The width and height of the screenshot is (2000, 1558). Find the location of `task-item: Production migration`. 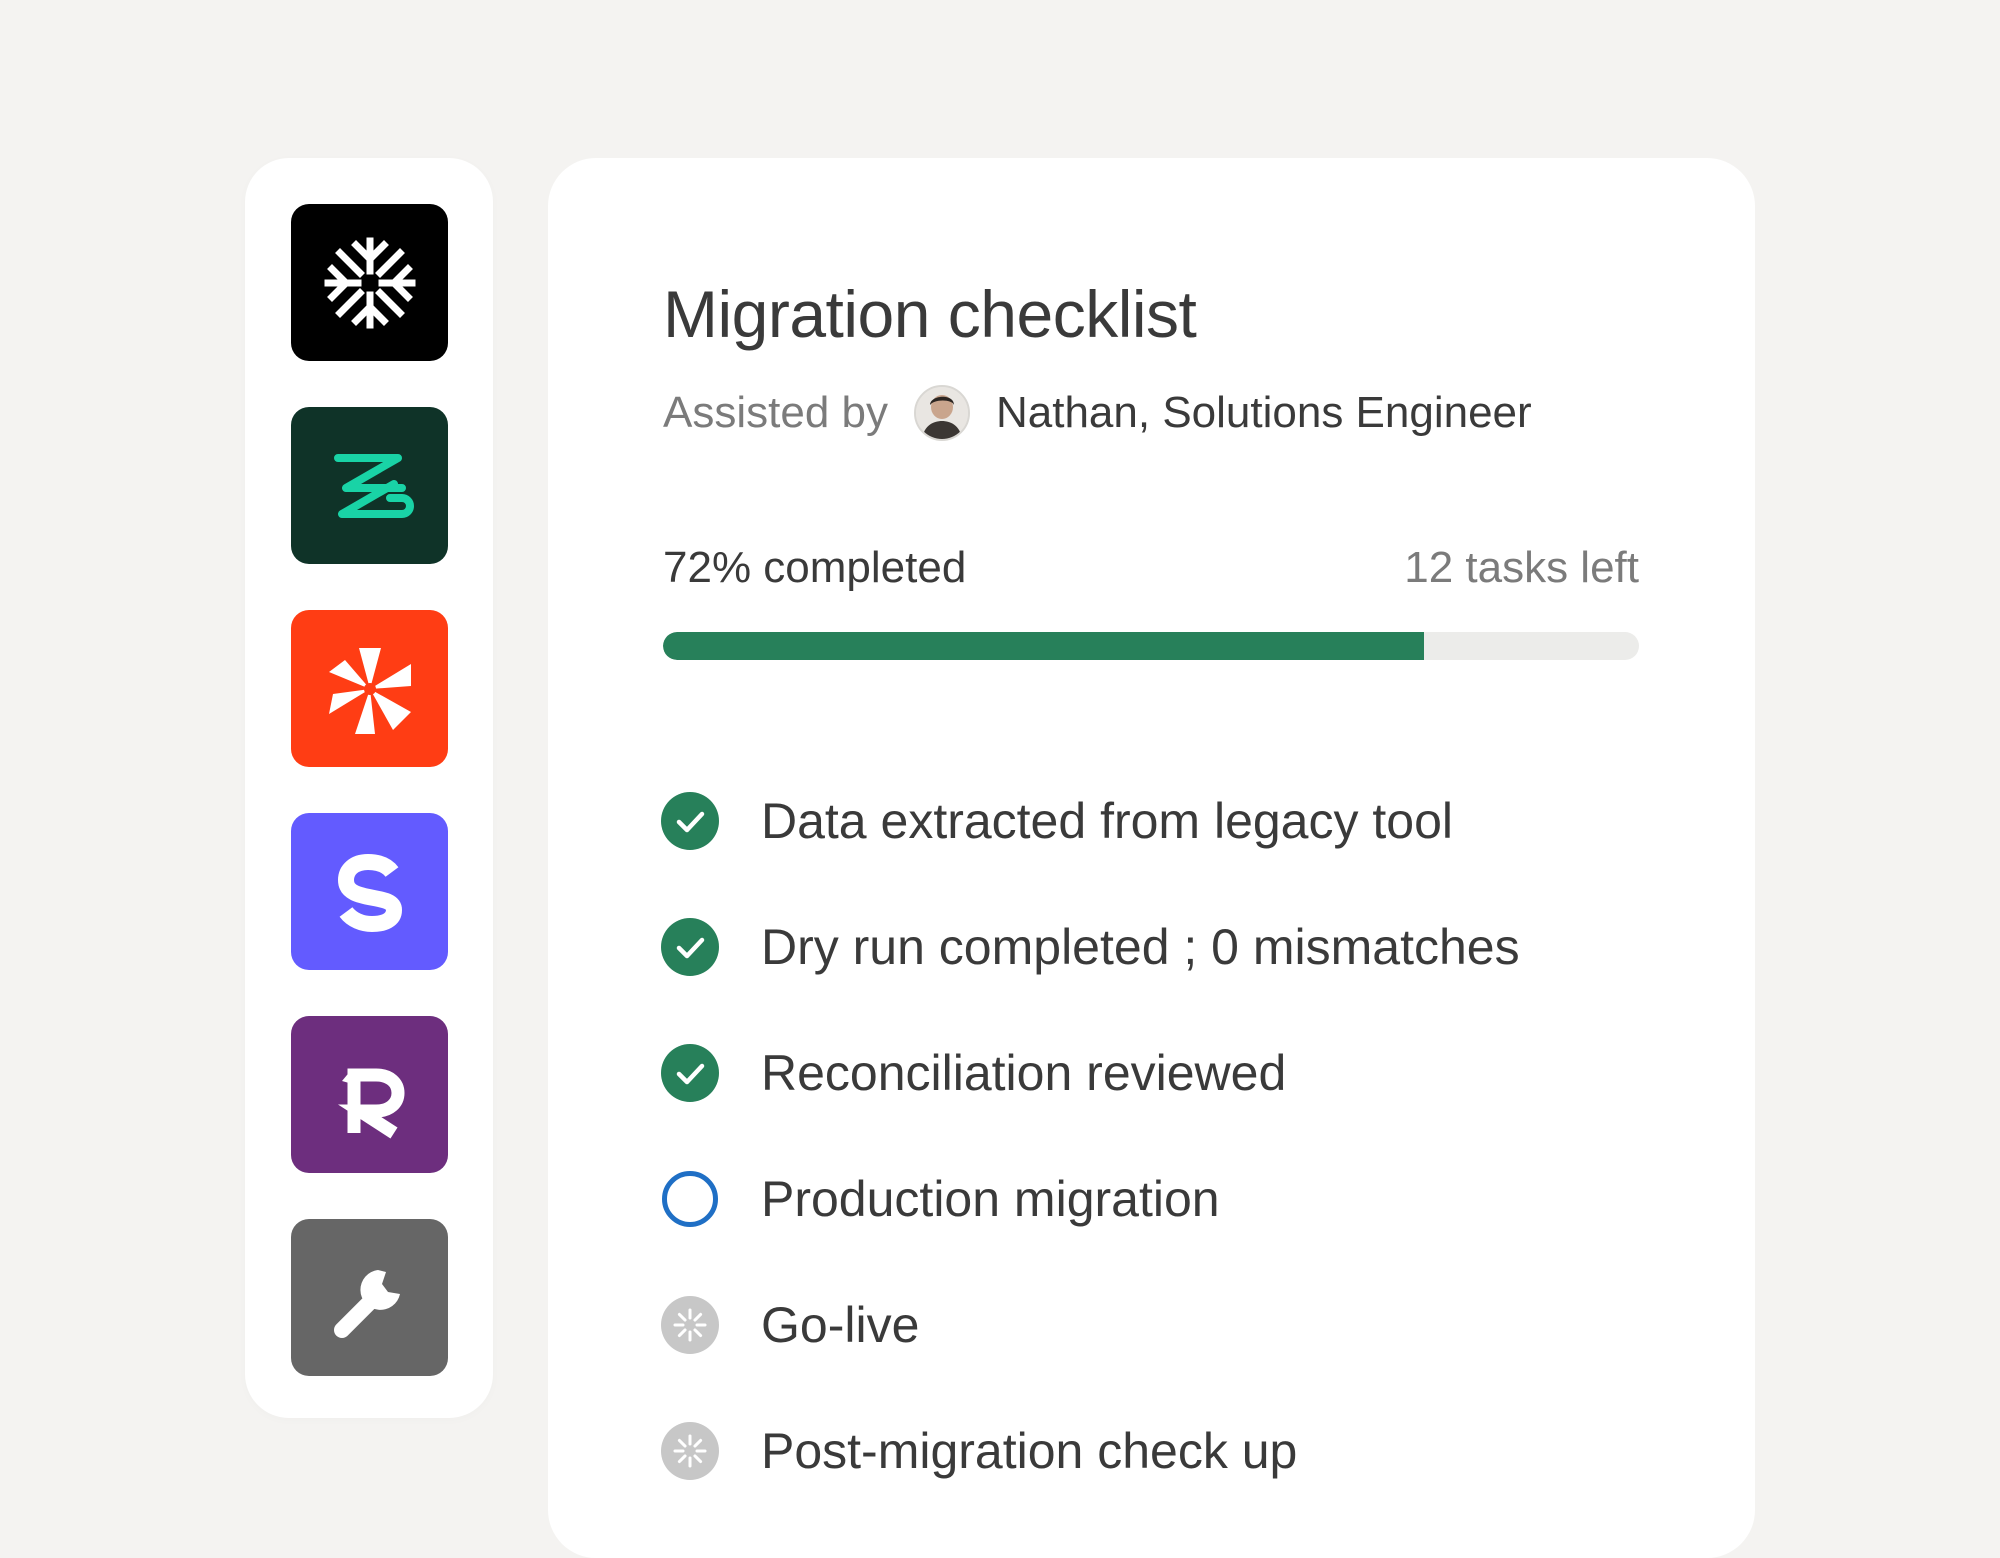

task-item: Production migration is located at coordinates (1161, 1199).